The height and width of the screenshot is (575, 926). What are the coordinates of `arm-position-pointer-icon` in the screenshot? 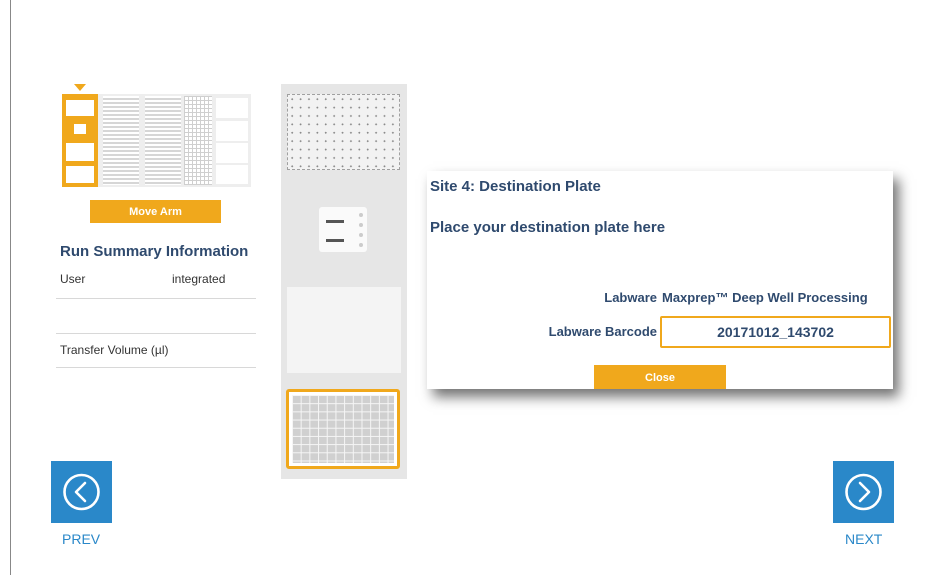 It's located at (80, 87).